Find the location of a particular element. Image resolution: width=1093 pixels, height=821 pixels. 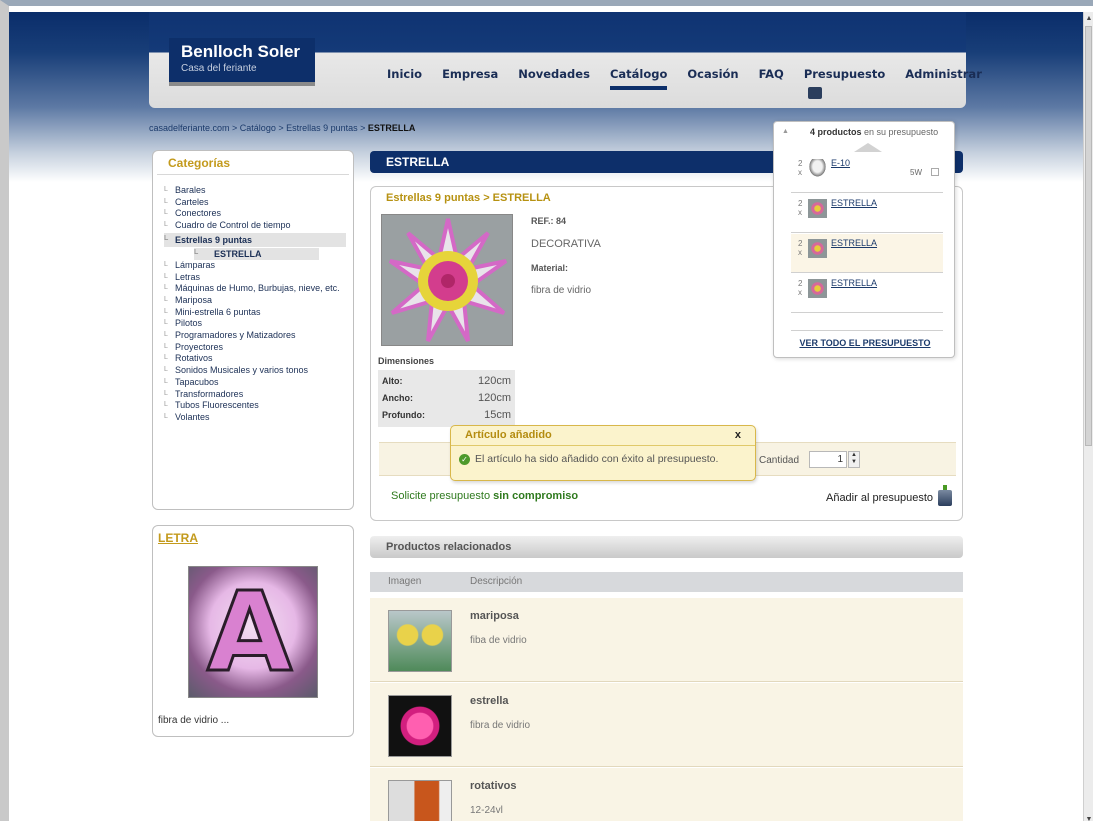

category-item: Tapacubos is located at coordinates (255, 382).